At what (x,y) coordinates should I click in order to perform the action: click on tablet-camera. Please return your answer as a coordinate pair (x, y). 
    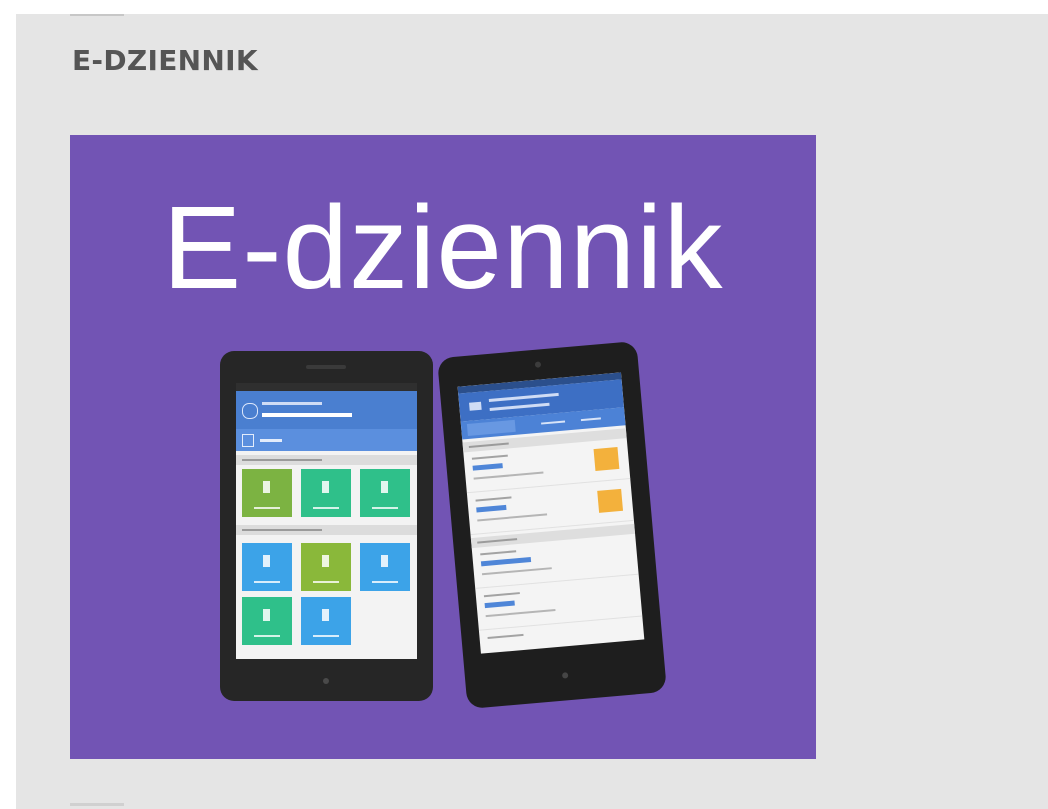
    Looking at the image, I should click on (538, 364).